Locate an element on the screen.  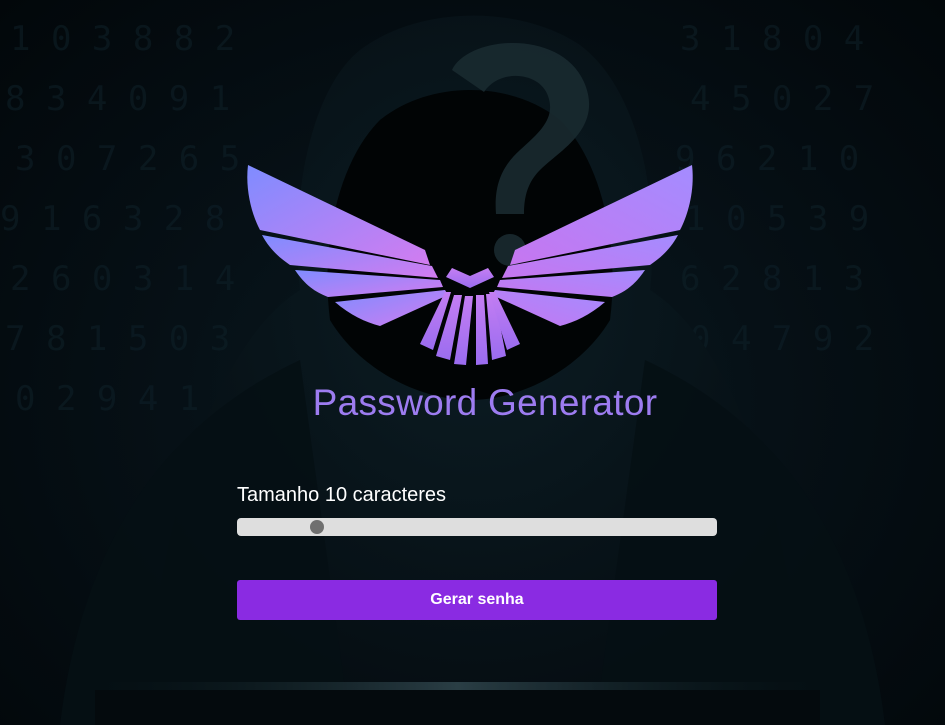
generator-controls: Tamanho 10 caracteres Gerar senha is located at coordinates (477, 551).